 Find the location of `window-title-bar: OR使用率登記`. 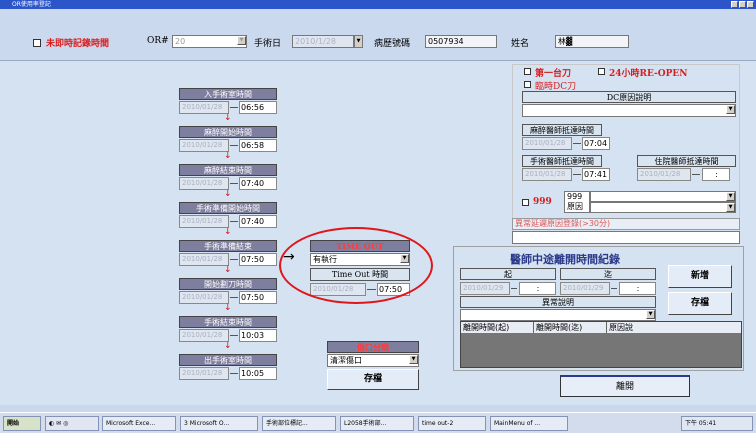

window-title-bar: OR使用率登記 is located at coordinates (378, 4).